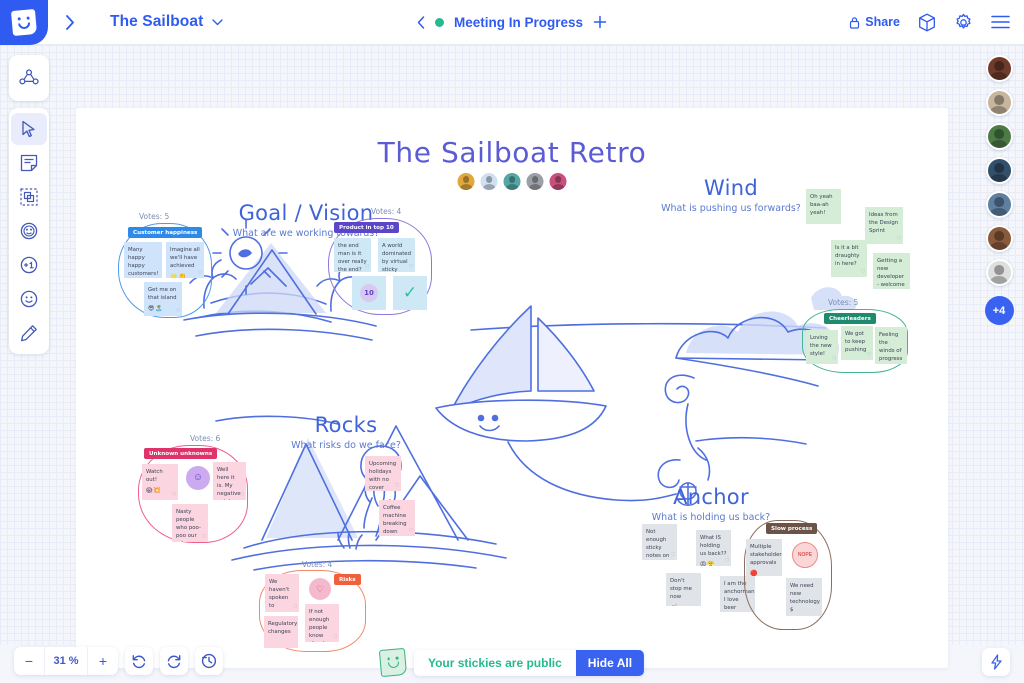 The image size is (1024, 683). I want to click on sticky-note: What IS holding us back?? 😡😤 ◌, so click(713, 548).